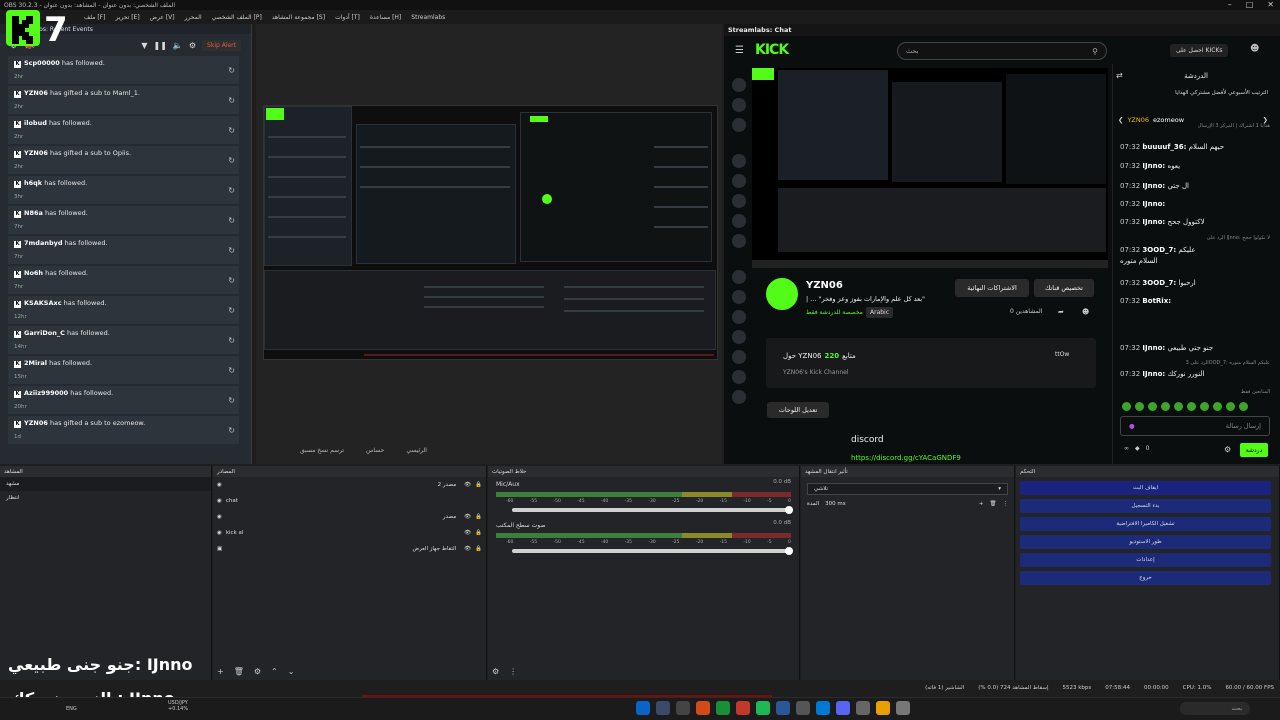 This screenshot has width=1280, height=720. I want to click on mixer-settings-icon: ⚙, so click(495, 671).